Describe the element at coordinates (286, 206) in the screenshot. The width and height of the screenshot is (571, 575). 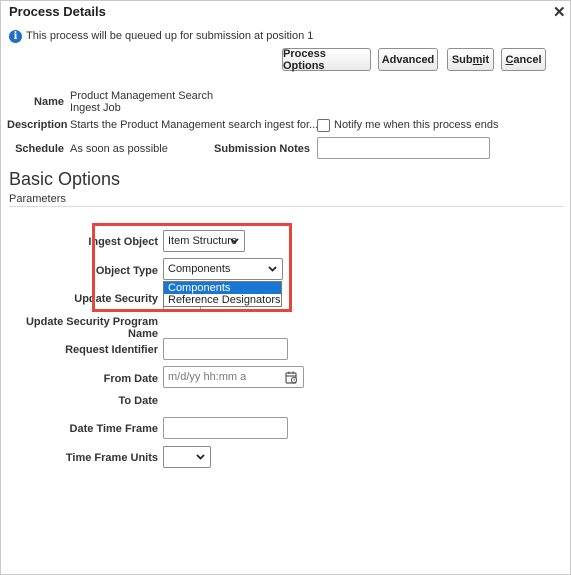
I see `section-divider` at that location.